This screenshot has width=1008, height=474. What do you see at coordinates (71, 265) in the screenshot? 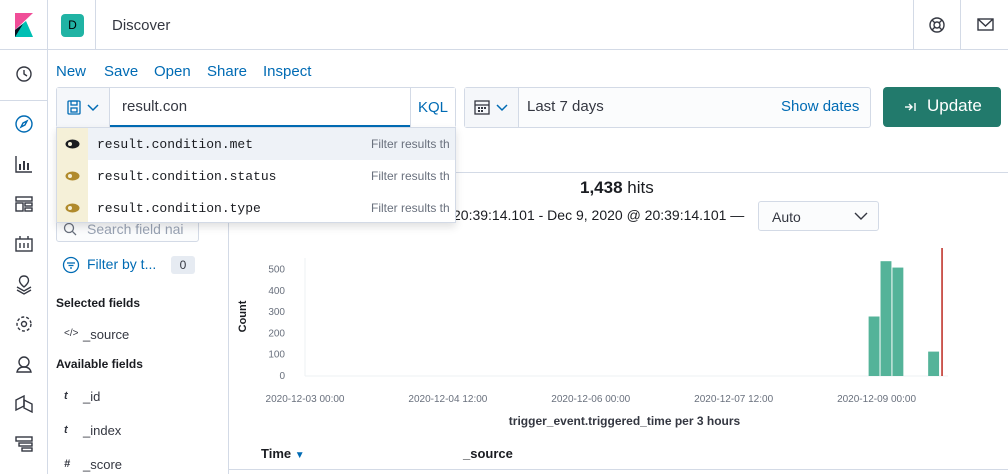
I see `filter-icon` at bounding box center [71, 265].